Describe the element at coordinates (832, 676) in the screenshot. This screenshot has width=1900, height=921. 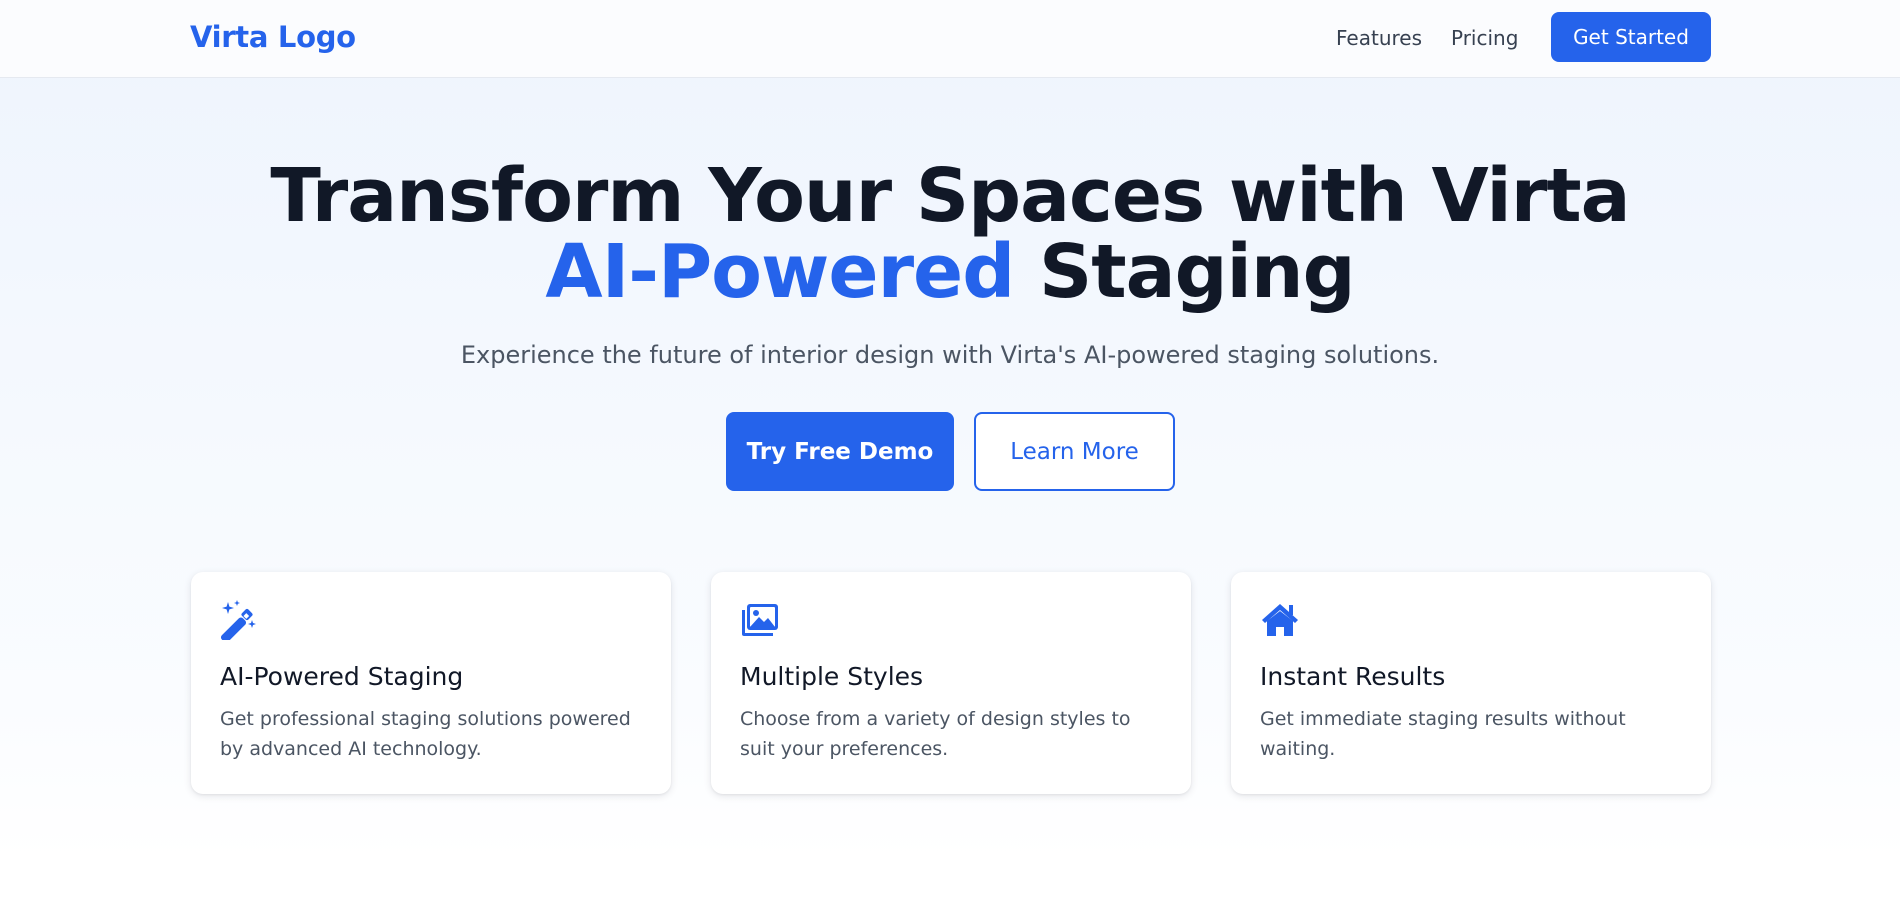
I see `feature-card-title: Multiple Styles` at that location.